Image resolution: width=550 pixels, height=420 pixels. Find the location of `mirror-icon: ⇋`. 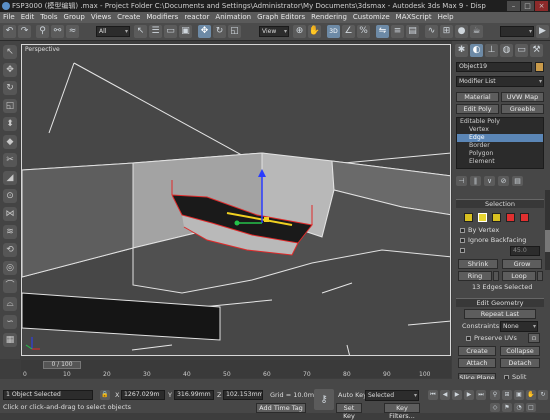

mirror-icon: ⇋ is located at coordinates (382, 31).